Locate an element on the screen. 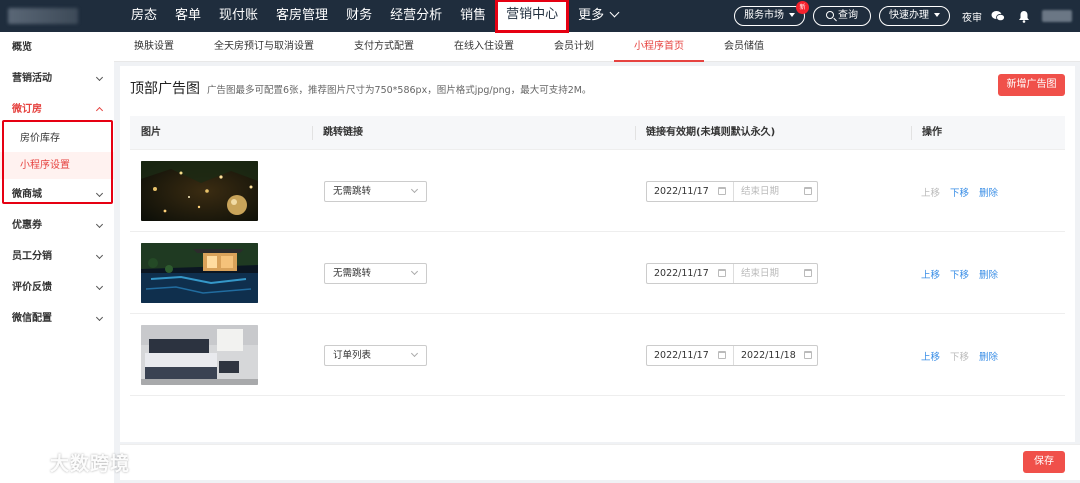 This screenshot has width=1080, height=483. sidebar-item-label: 优惠券 is located at coordinates (27, 225).